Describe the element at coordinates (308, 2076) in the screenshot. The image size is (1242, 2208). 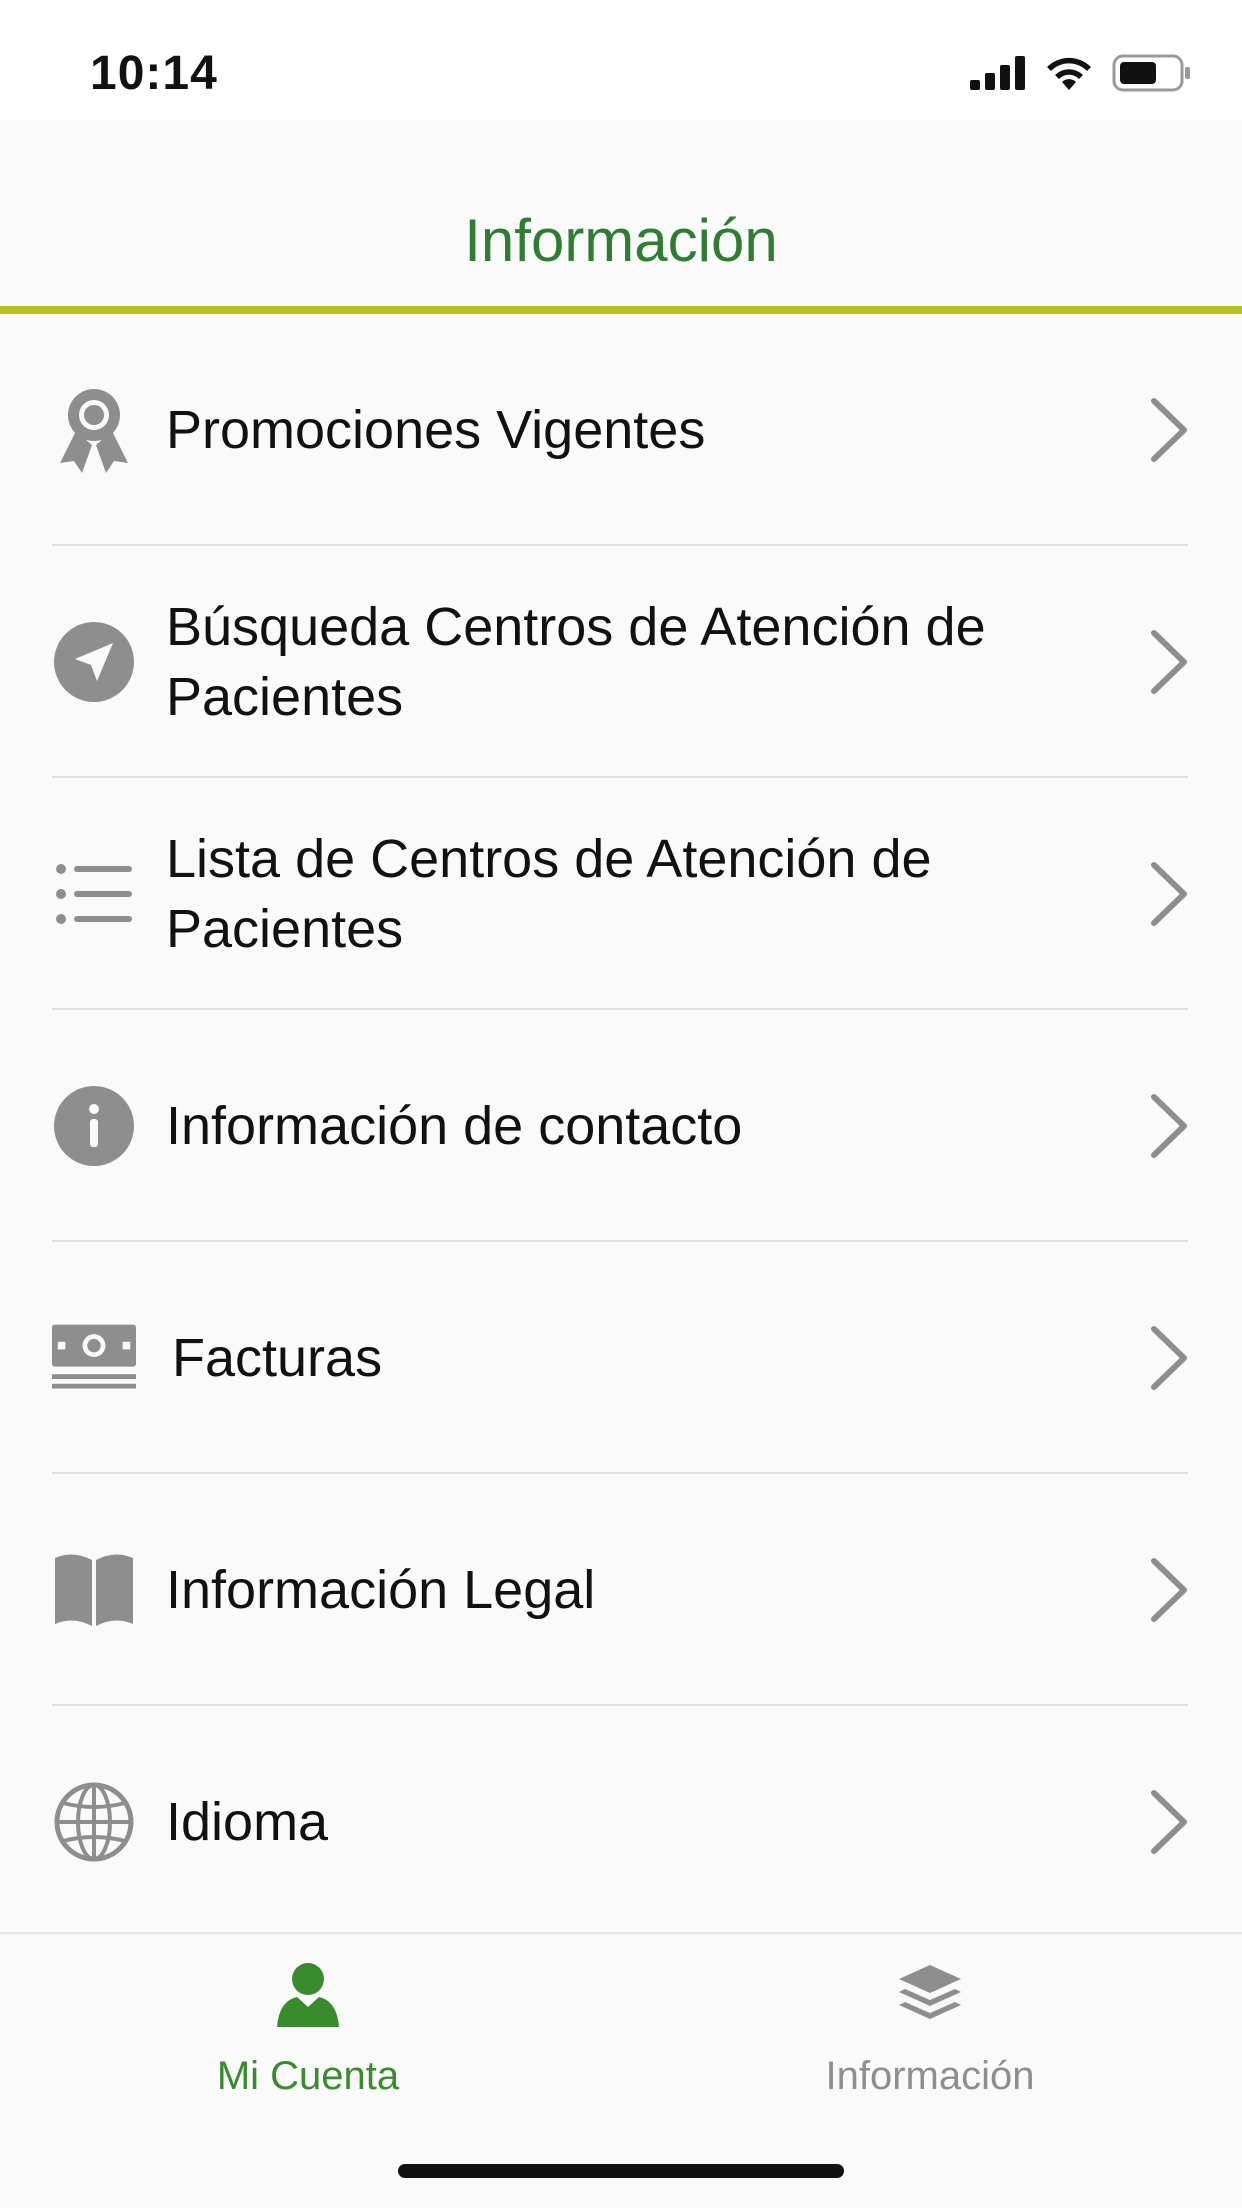
I see `tab-label: Mi Cuenta` at that location.